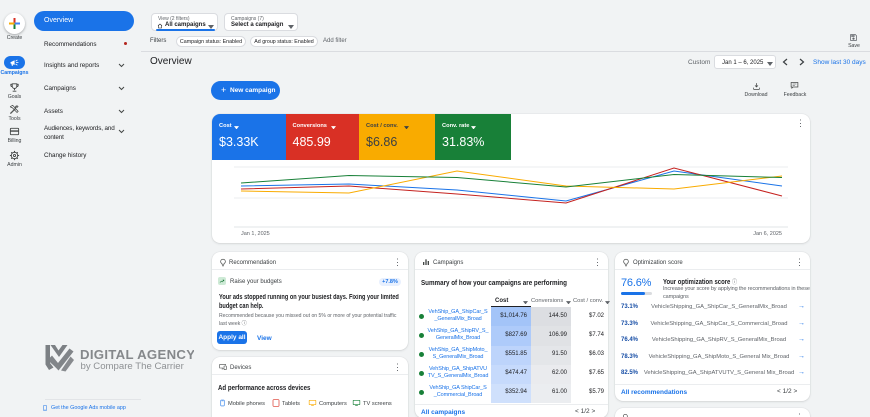  What do you see at coordinates (133, 366) in the screenshot?
I see `svg-text: by Compare The Carrier` at bounding box center [133, 366].